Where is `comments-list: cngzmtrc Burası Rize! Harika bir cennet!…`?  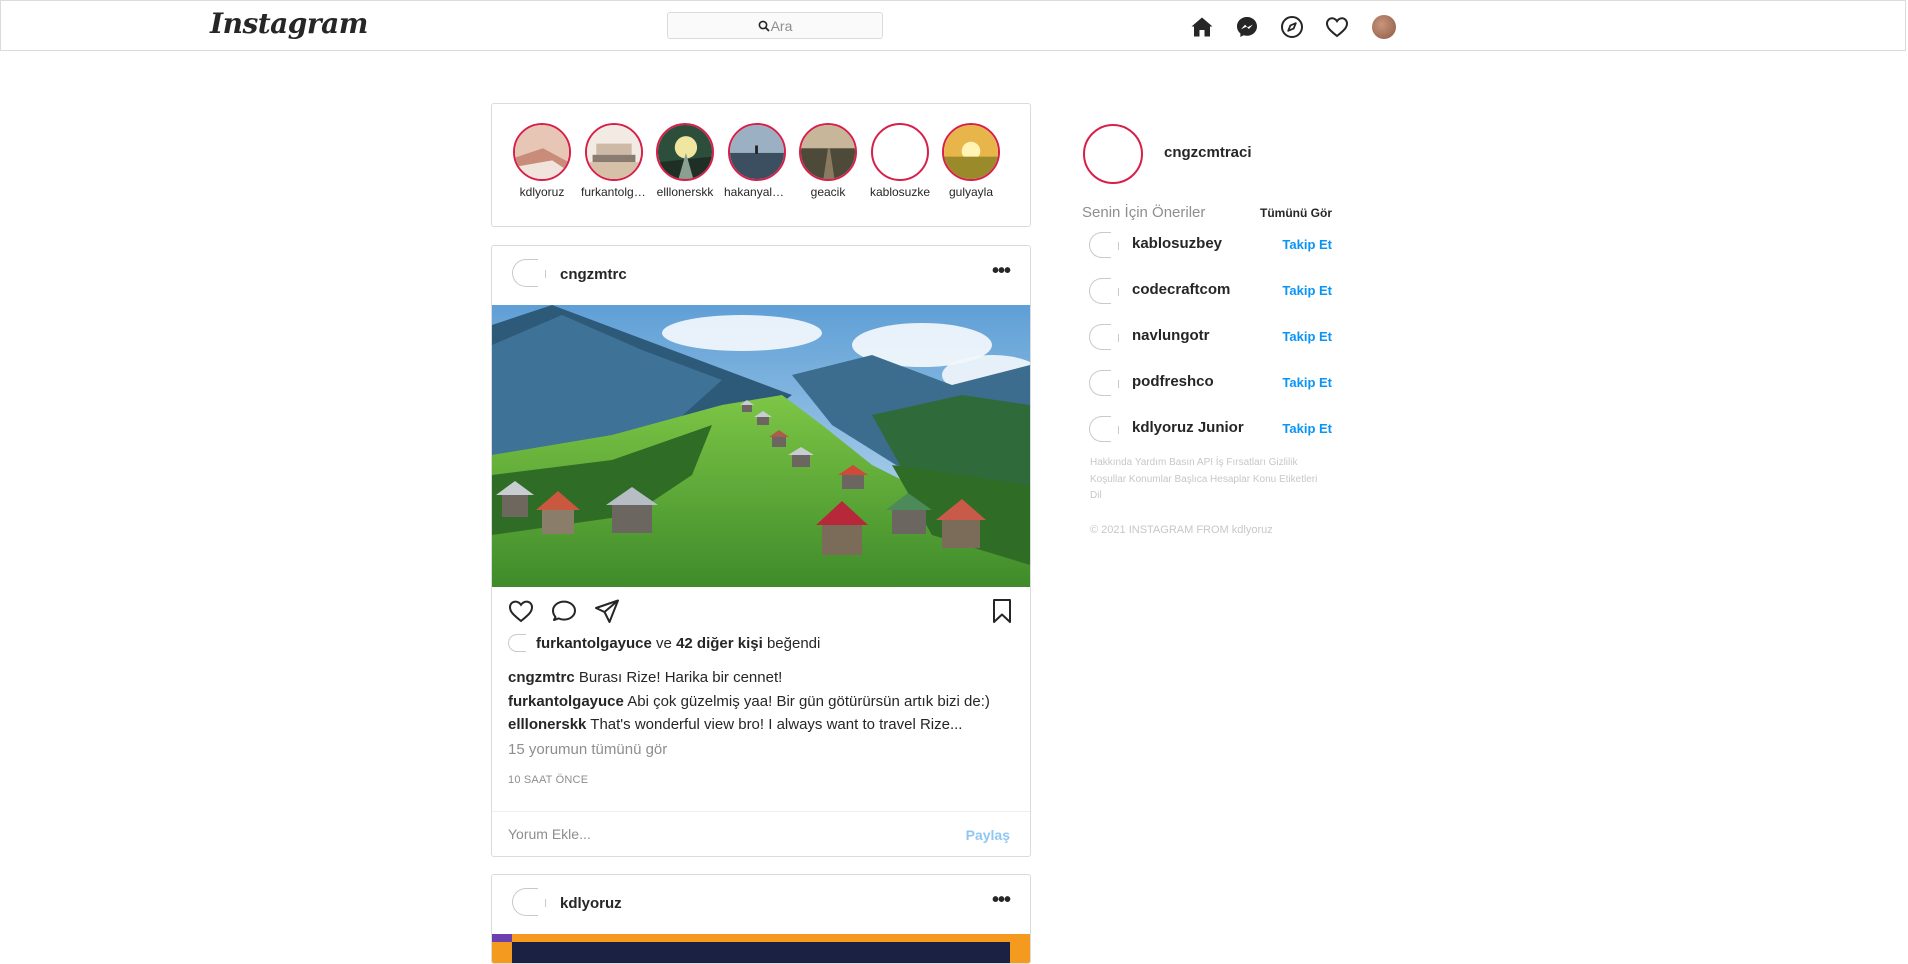
comments-list: cngzmtrc Burası Rize! Harika bir cennet!… is located at coordinates (749, 701).